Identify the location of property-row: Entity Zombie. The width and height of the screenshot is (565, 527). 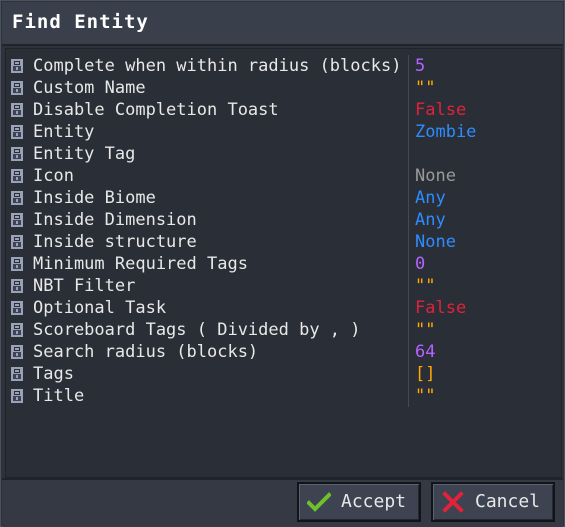
(283, 132).